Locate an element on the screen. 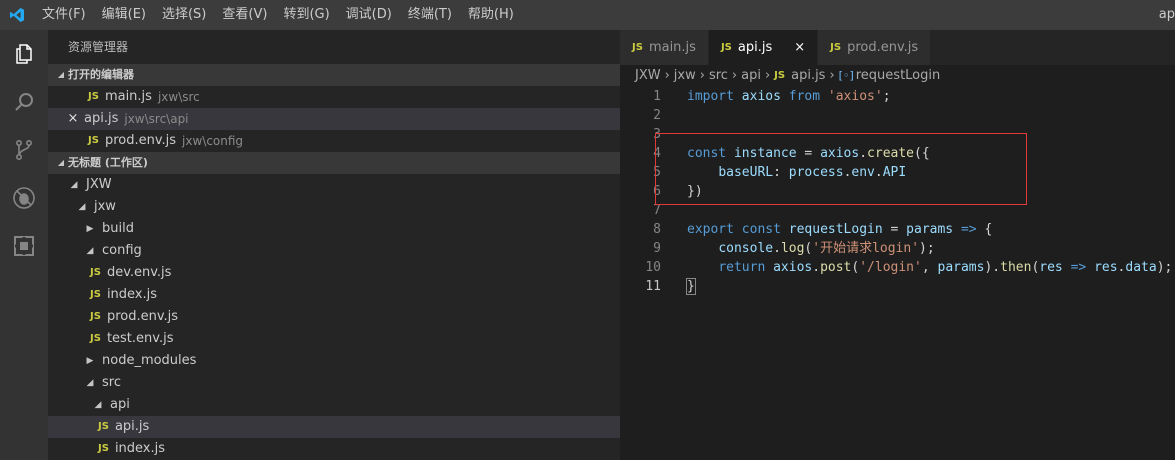 This screenshot has height=460, width=1175. menu-edit: 编辑(E) is located at coordinates (124, 15).